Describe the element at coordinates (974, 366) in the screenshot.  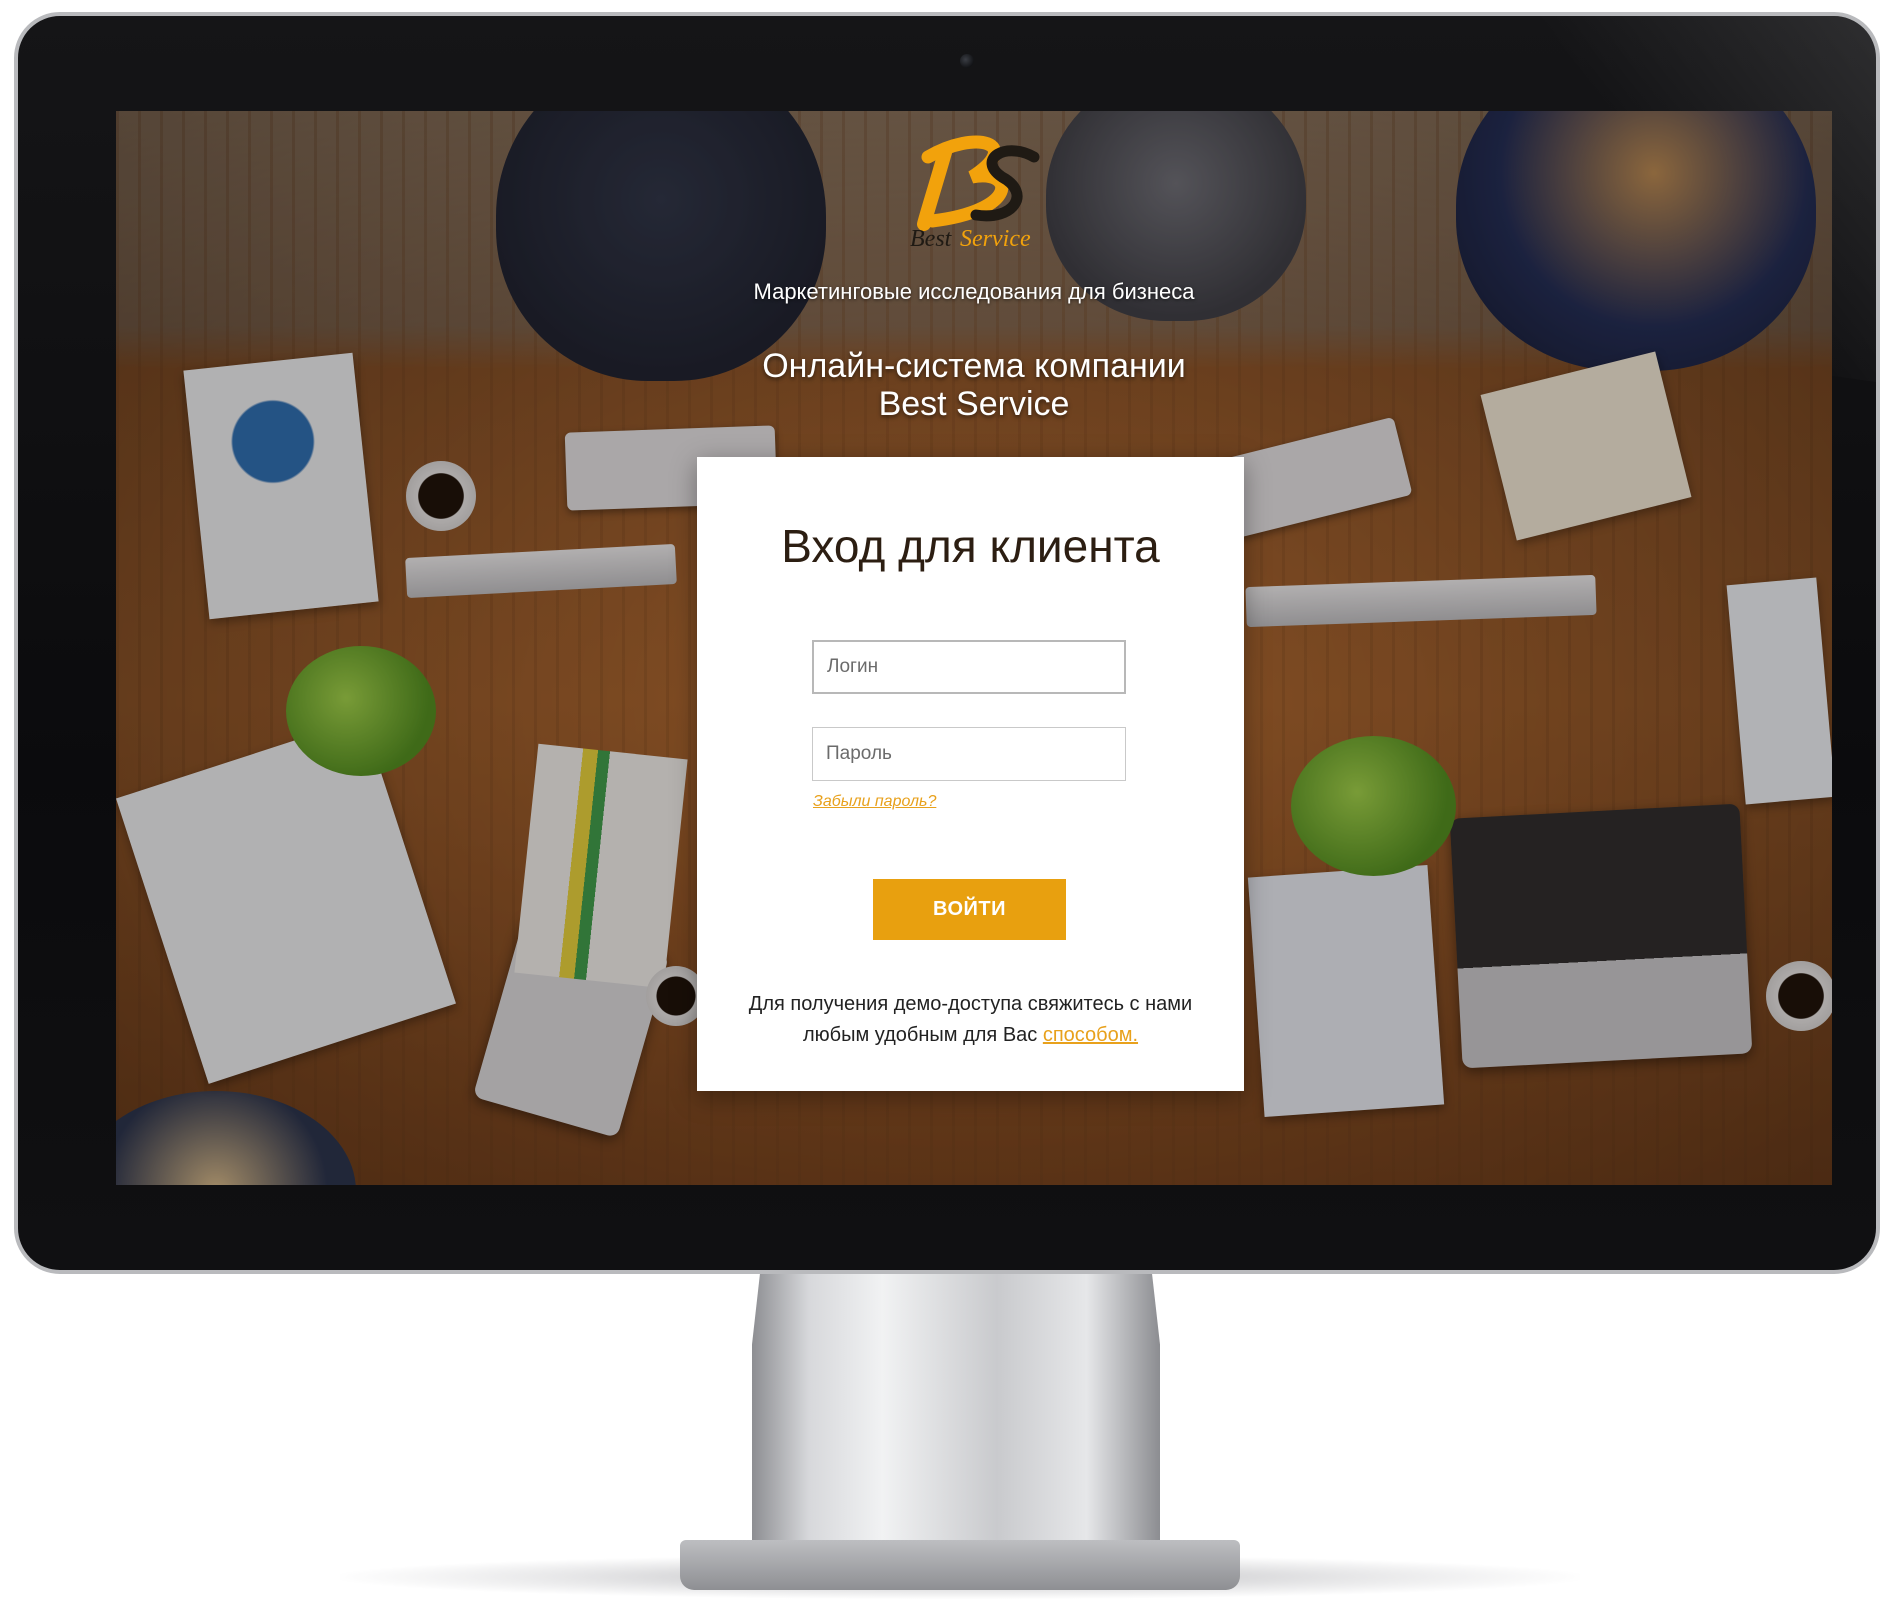
I see `system-title-line: Онлайн-система компании` at that location.